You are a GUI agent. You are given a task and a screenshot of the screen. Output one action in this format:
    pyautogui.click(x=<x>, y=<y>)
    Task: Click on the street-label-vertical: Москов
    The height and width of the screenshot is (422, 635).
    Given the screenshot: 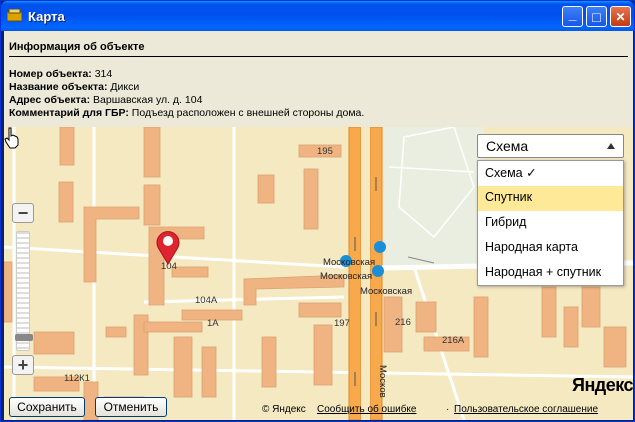 What is the action you would take?
    pyautogui.click(x=382, y=381)
    